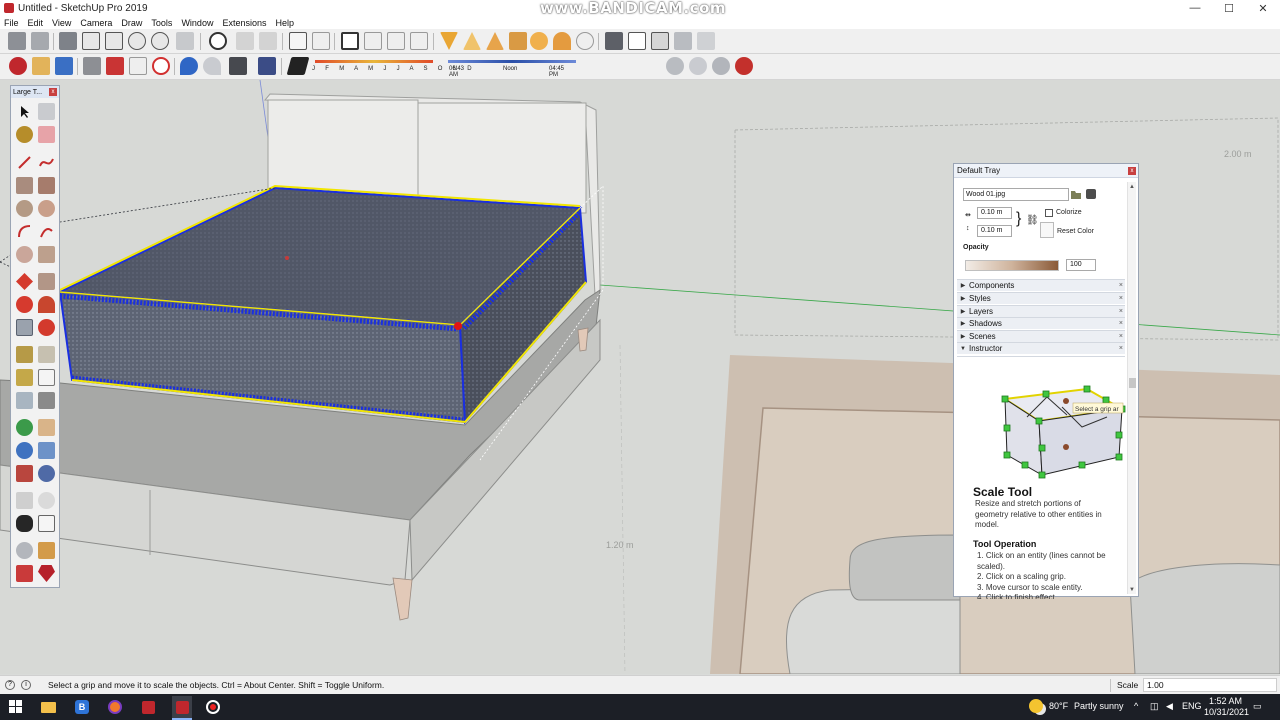 The width and height of the screenshot is (1280, 720). What do you see at coordinates (96, 23) in the screenshot?
I see `menu-camera: Camera` at bounding box center [96, 23].